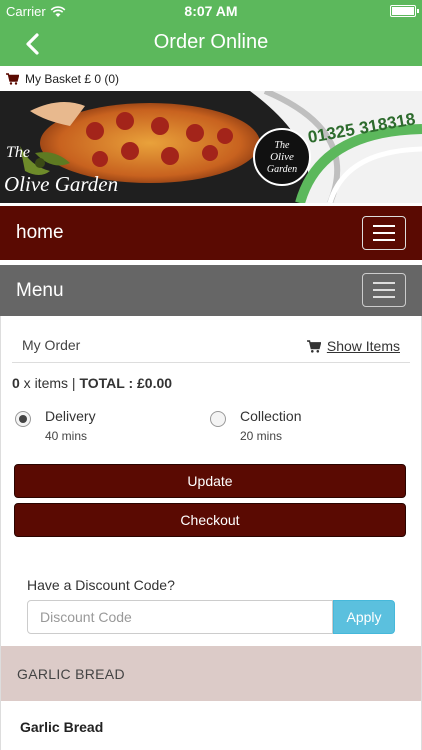  Describe the element at coordinates (384, 233) in the screenshot. I see `home-menu-toggle-icon` at that location.